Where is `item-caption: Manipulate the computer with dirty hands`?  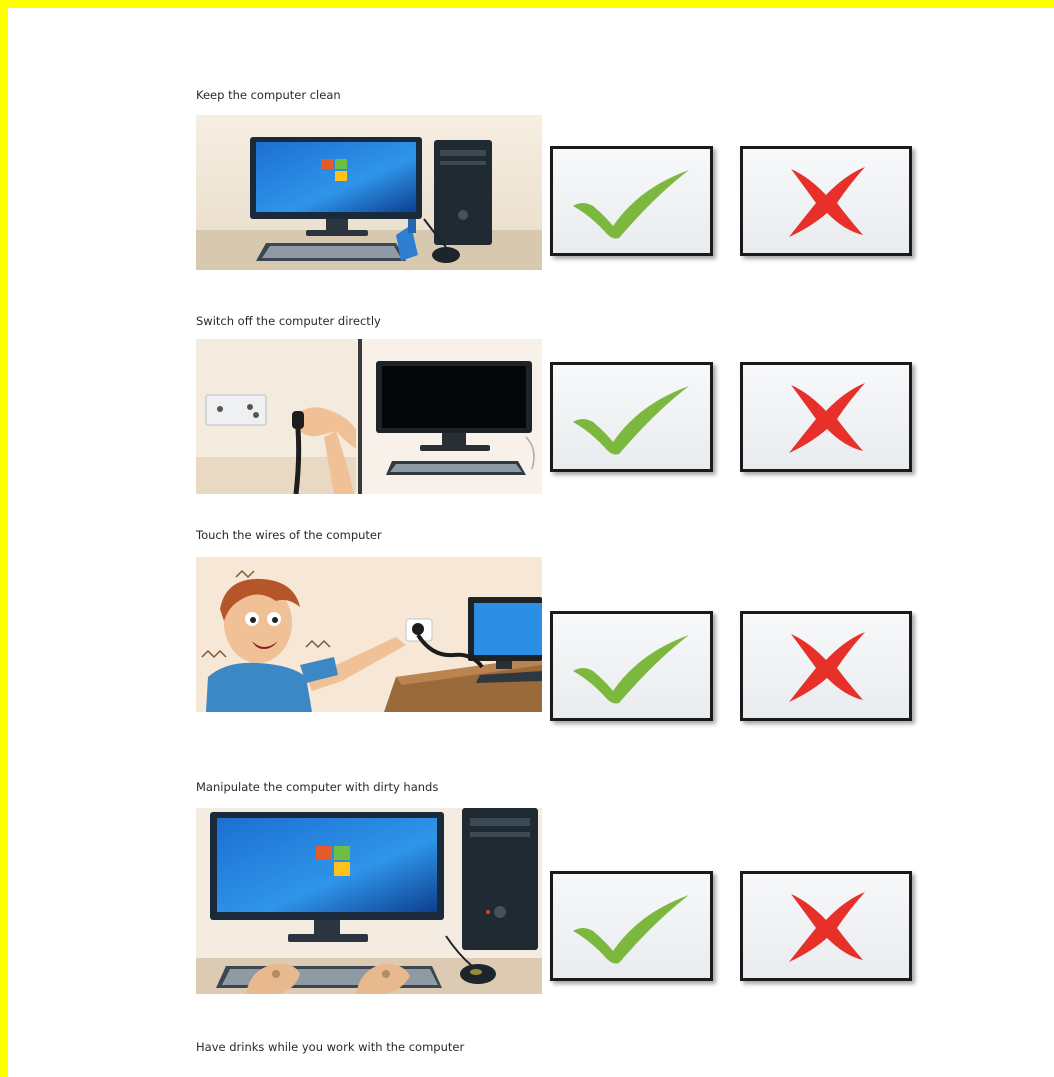 item-caption: Manipulate the computer with dirty hands is located at coordinates (317, 787).